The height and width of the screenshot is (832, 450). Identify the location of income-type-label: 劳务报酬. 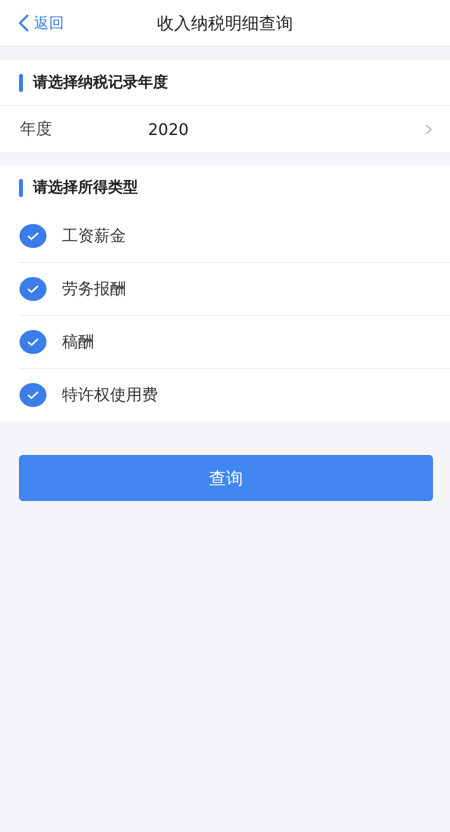
(94, 289).